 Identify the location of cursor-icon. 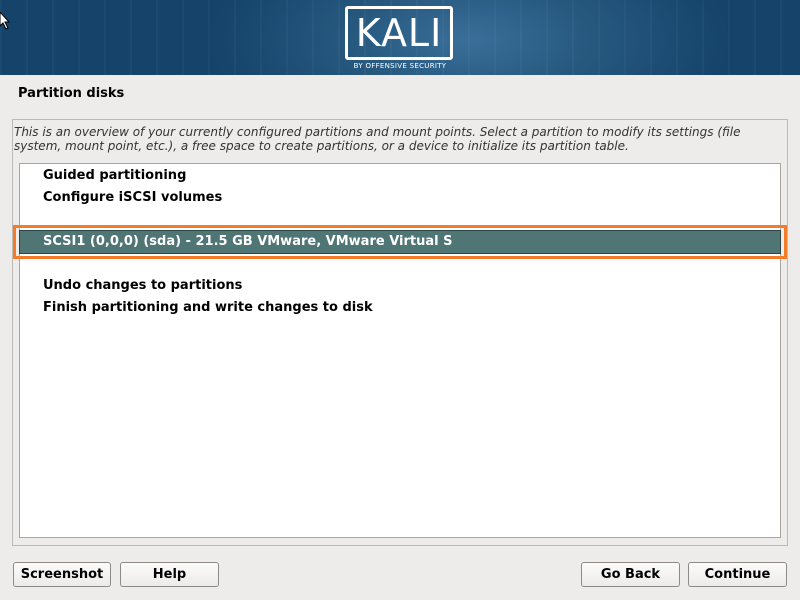
(5, 21).